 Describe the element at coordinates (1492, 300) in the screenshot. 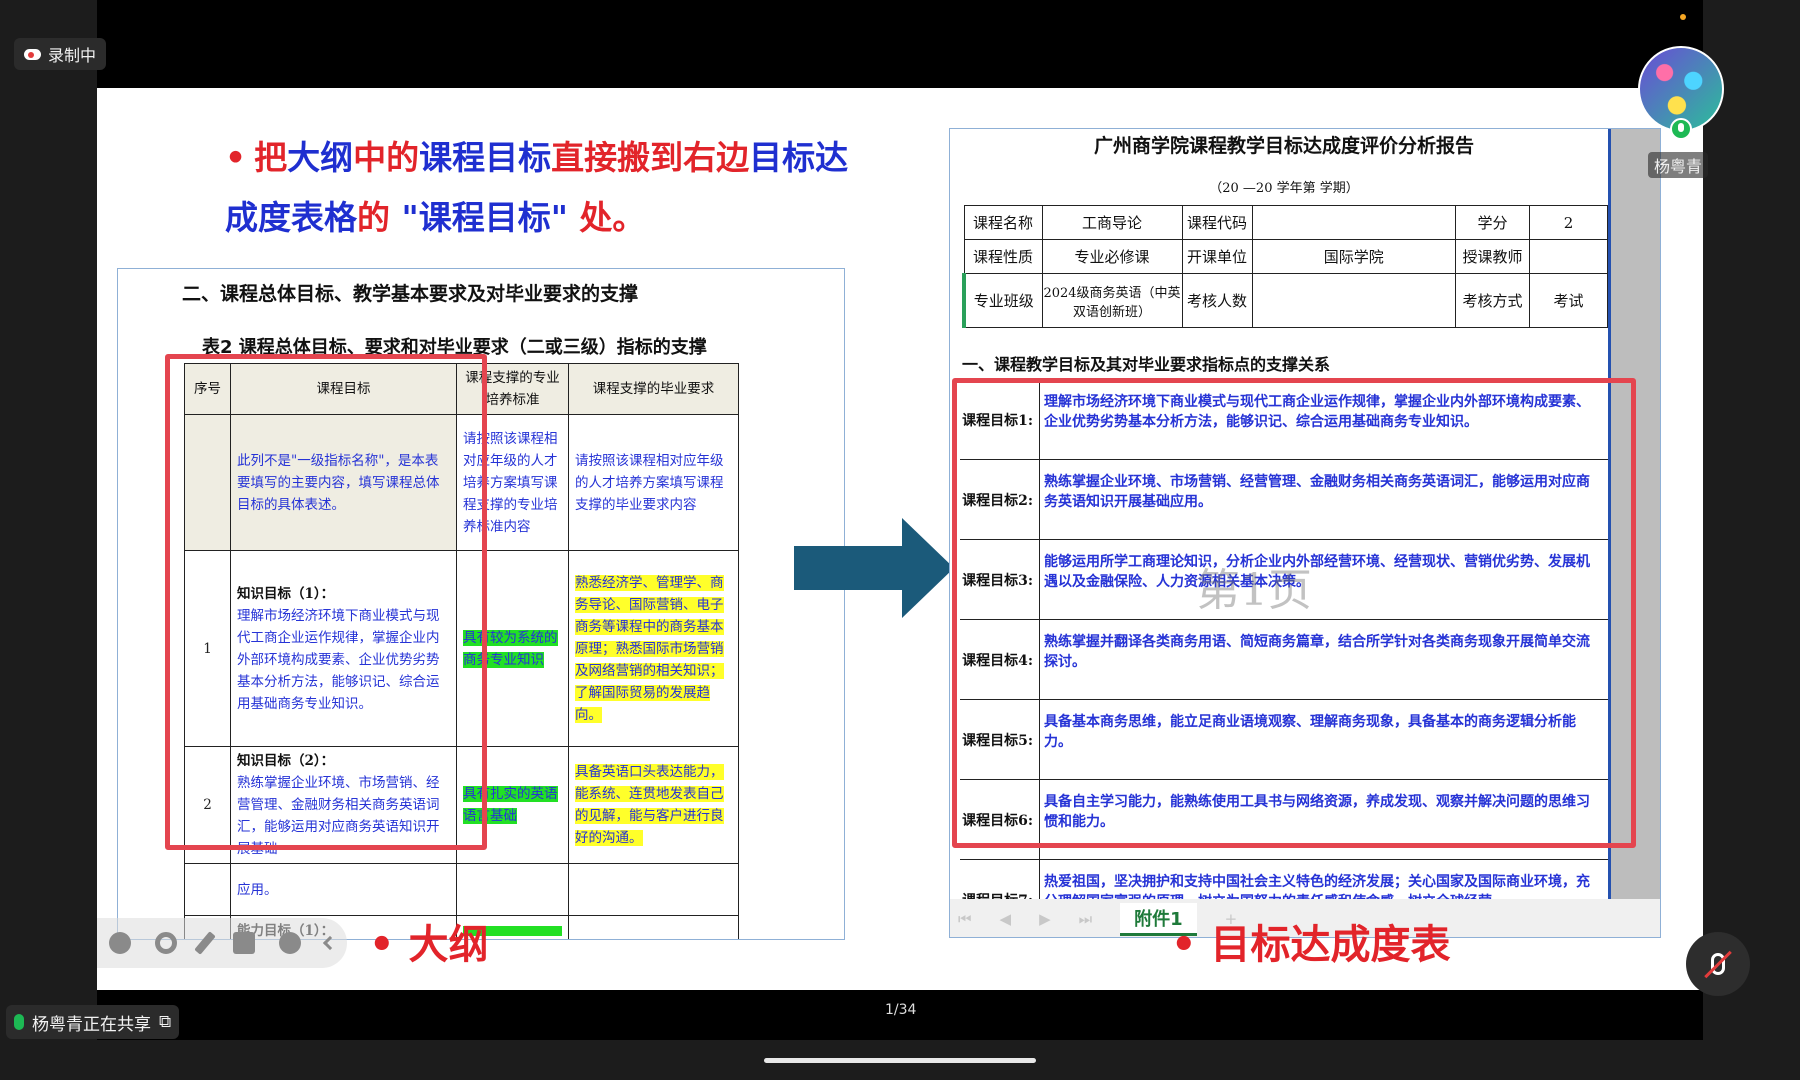

I see `info-label: 考核方式` at that location.